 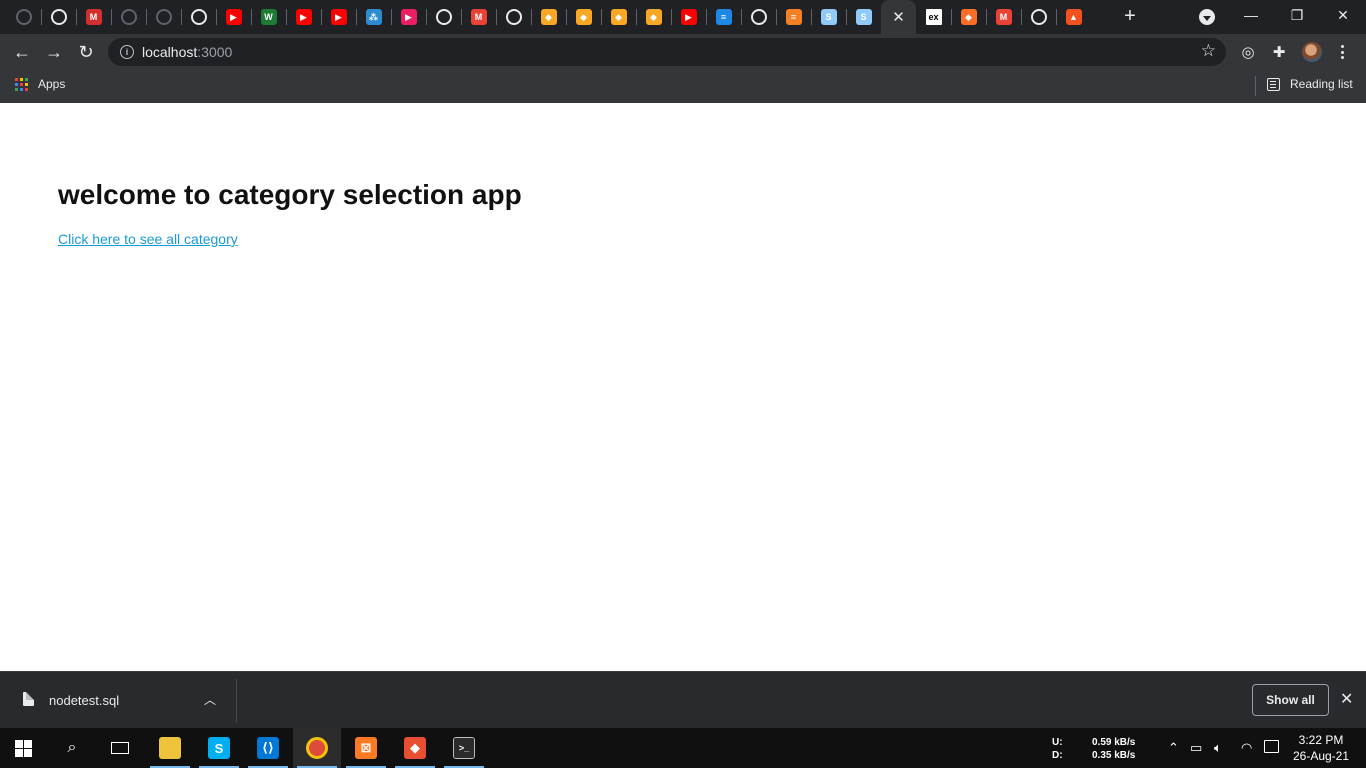 I want to click on windows-start-icon, so click(x=23, y=748).